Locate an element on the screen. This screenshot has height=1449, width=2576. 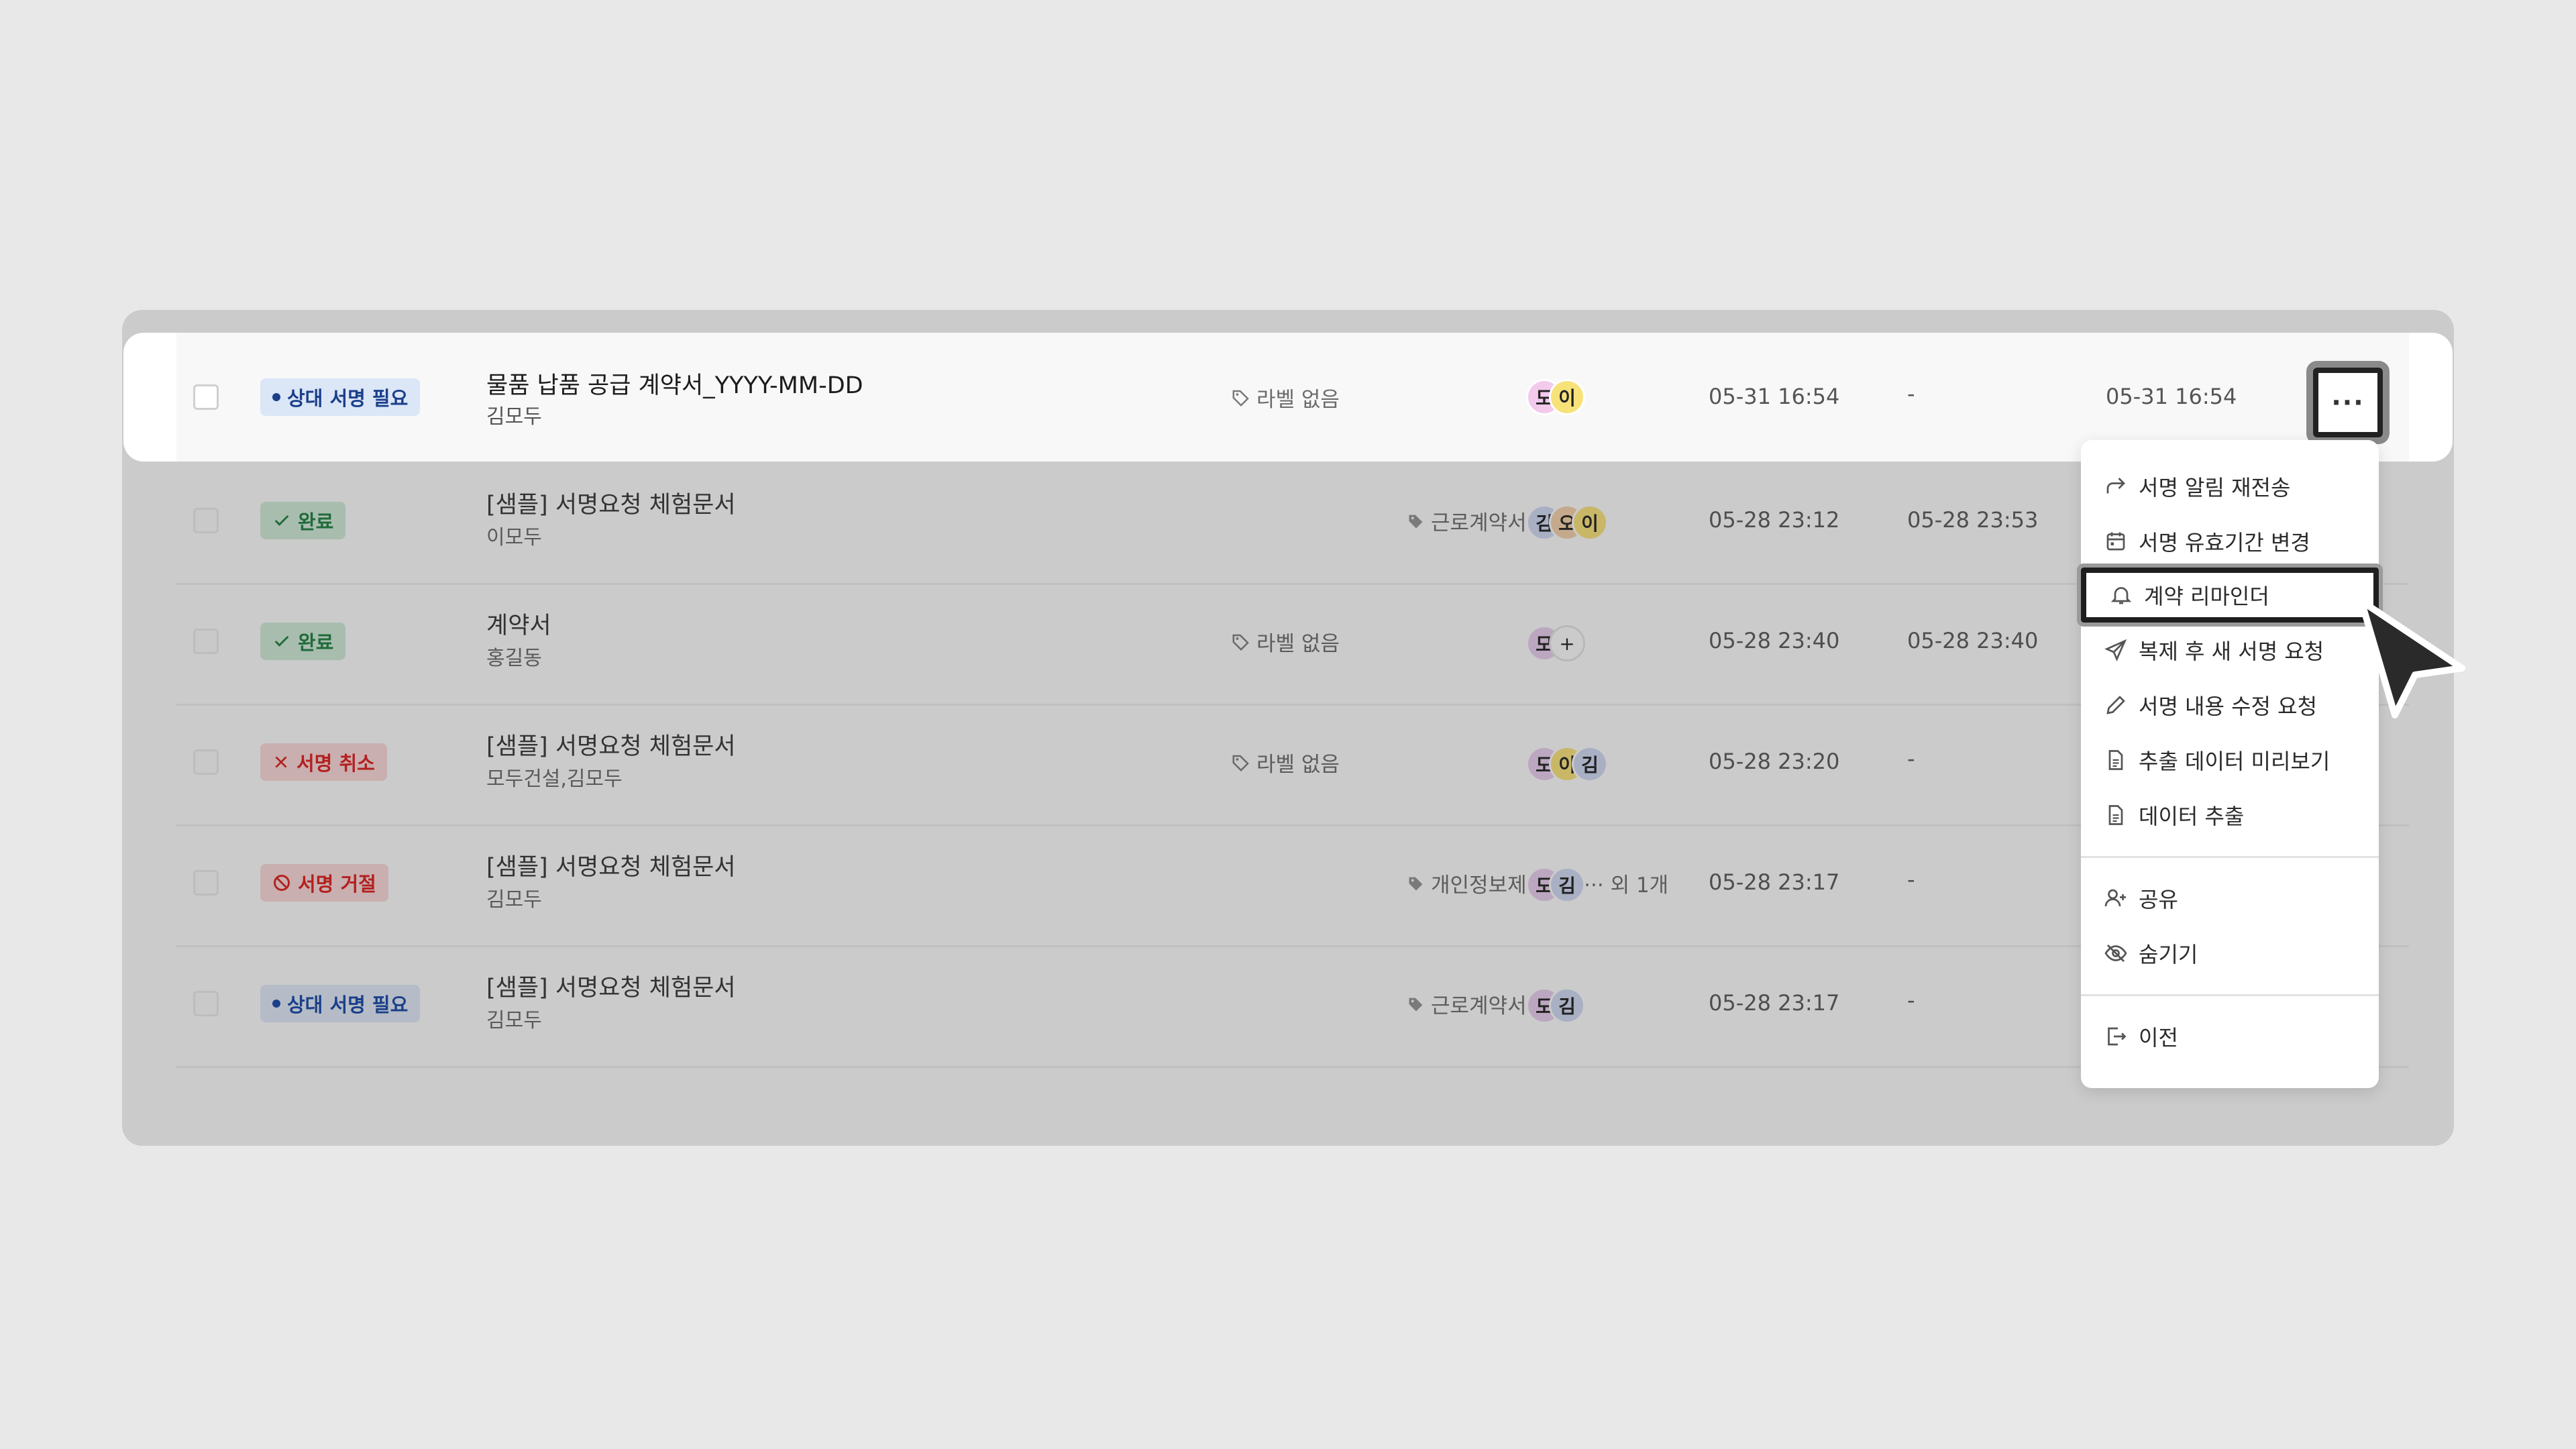
user-plus-icon is located at coordinates (2115, 898).